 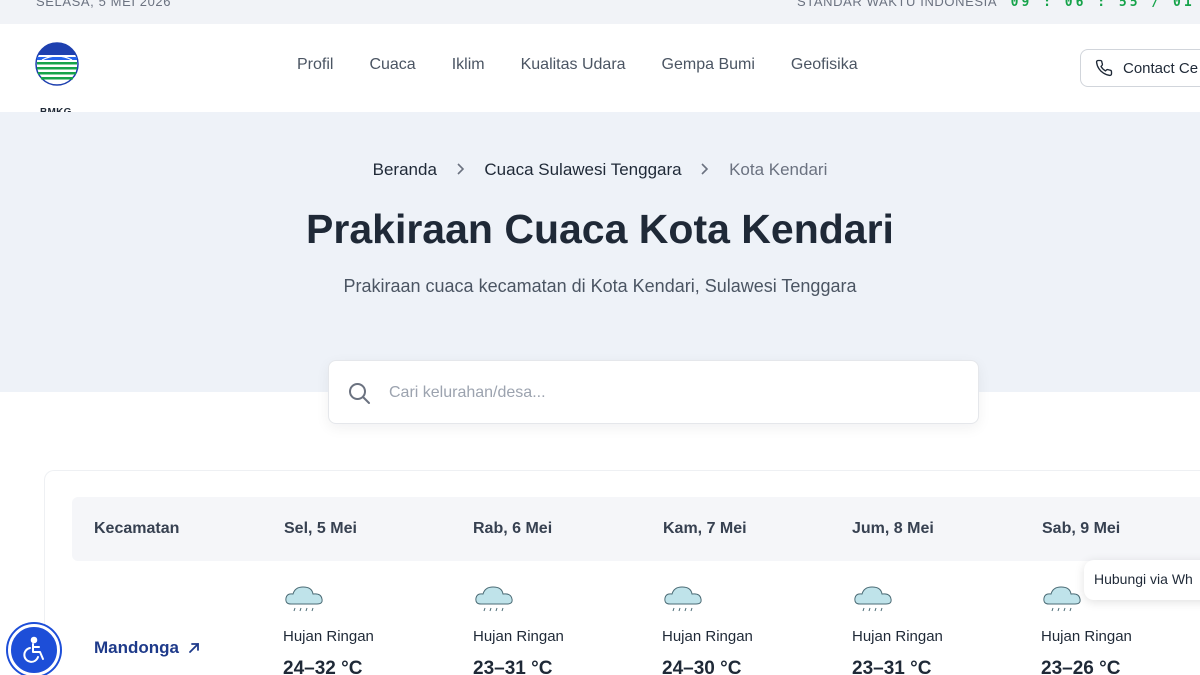 I want to click on accessibility-button, so click(x=34, y=649).